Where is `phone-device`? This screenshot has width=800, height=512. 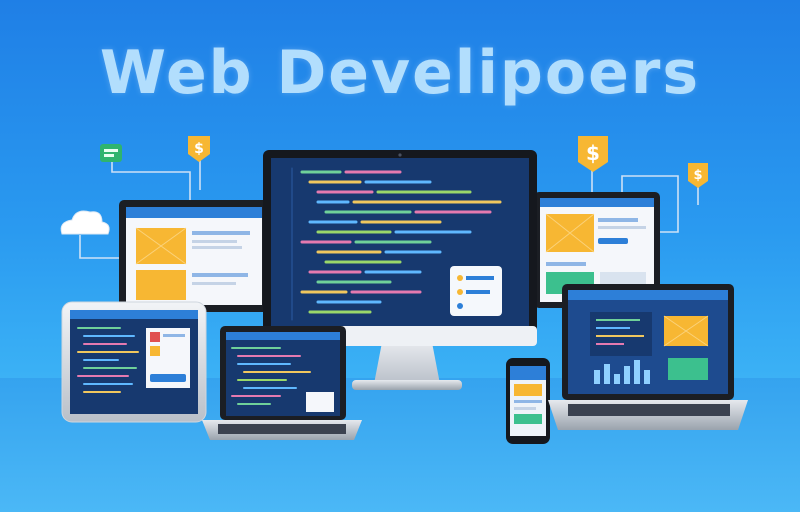
phone-device is located at coordinates (528, 401).